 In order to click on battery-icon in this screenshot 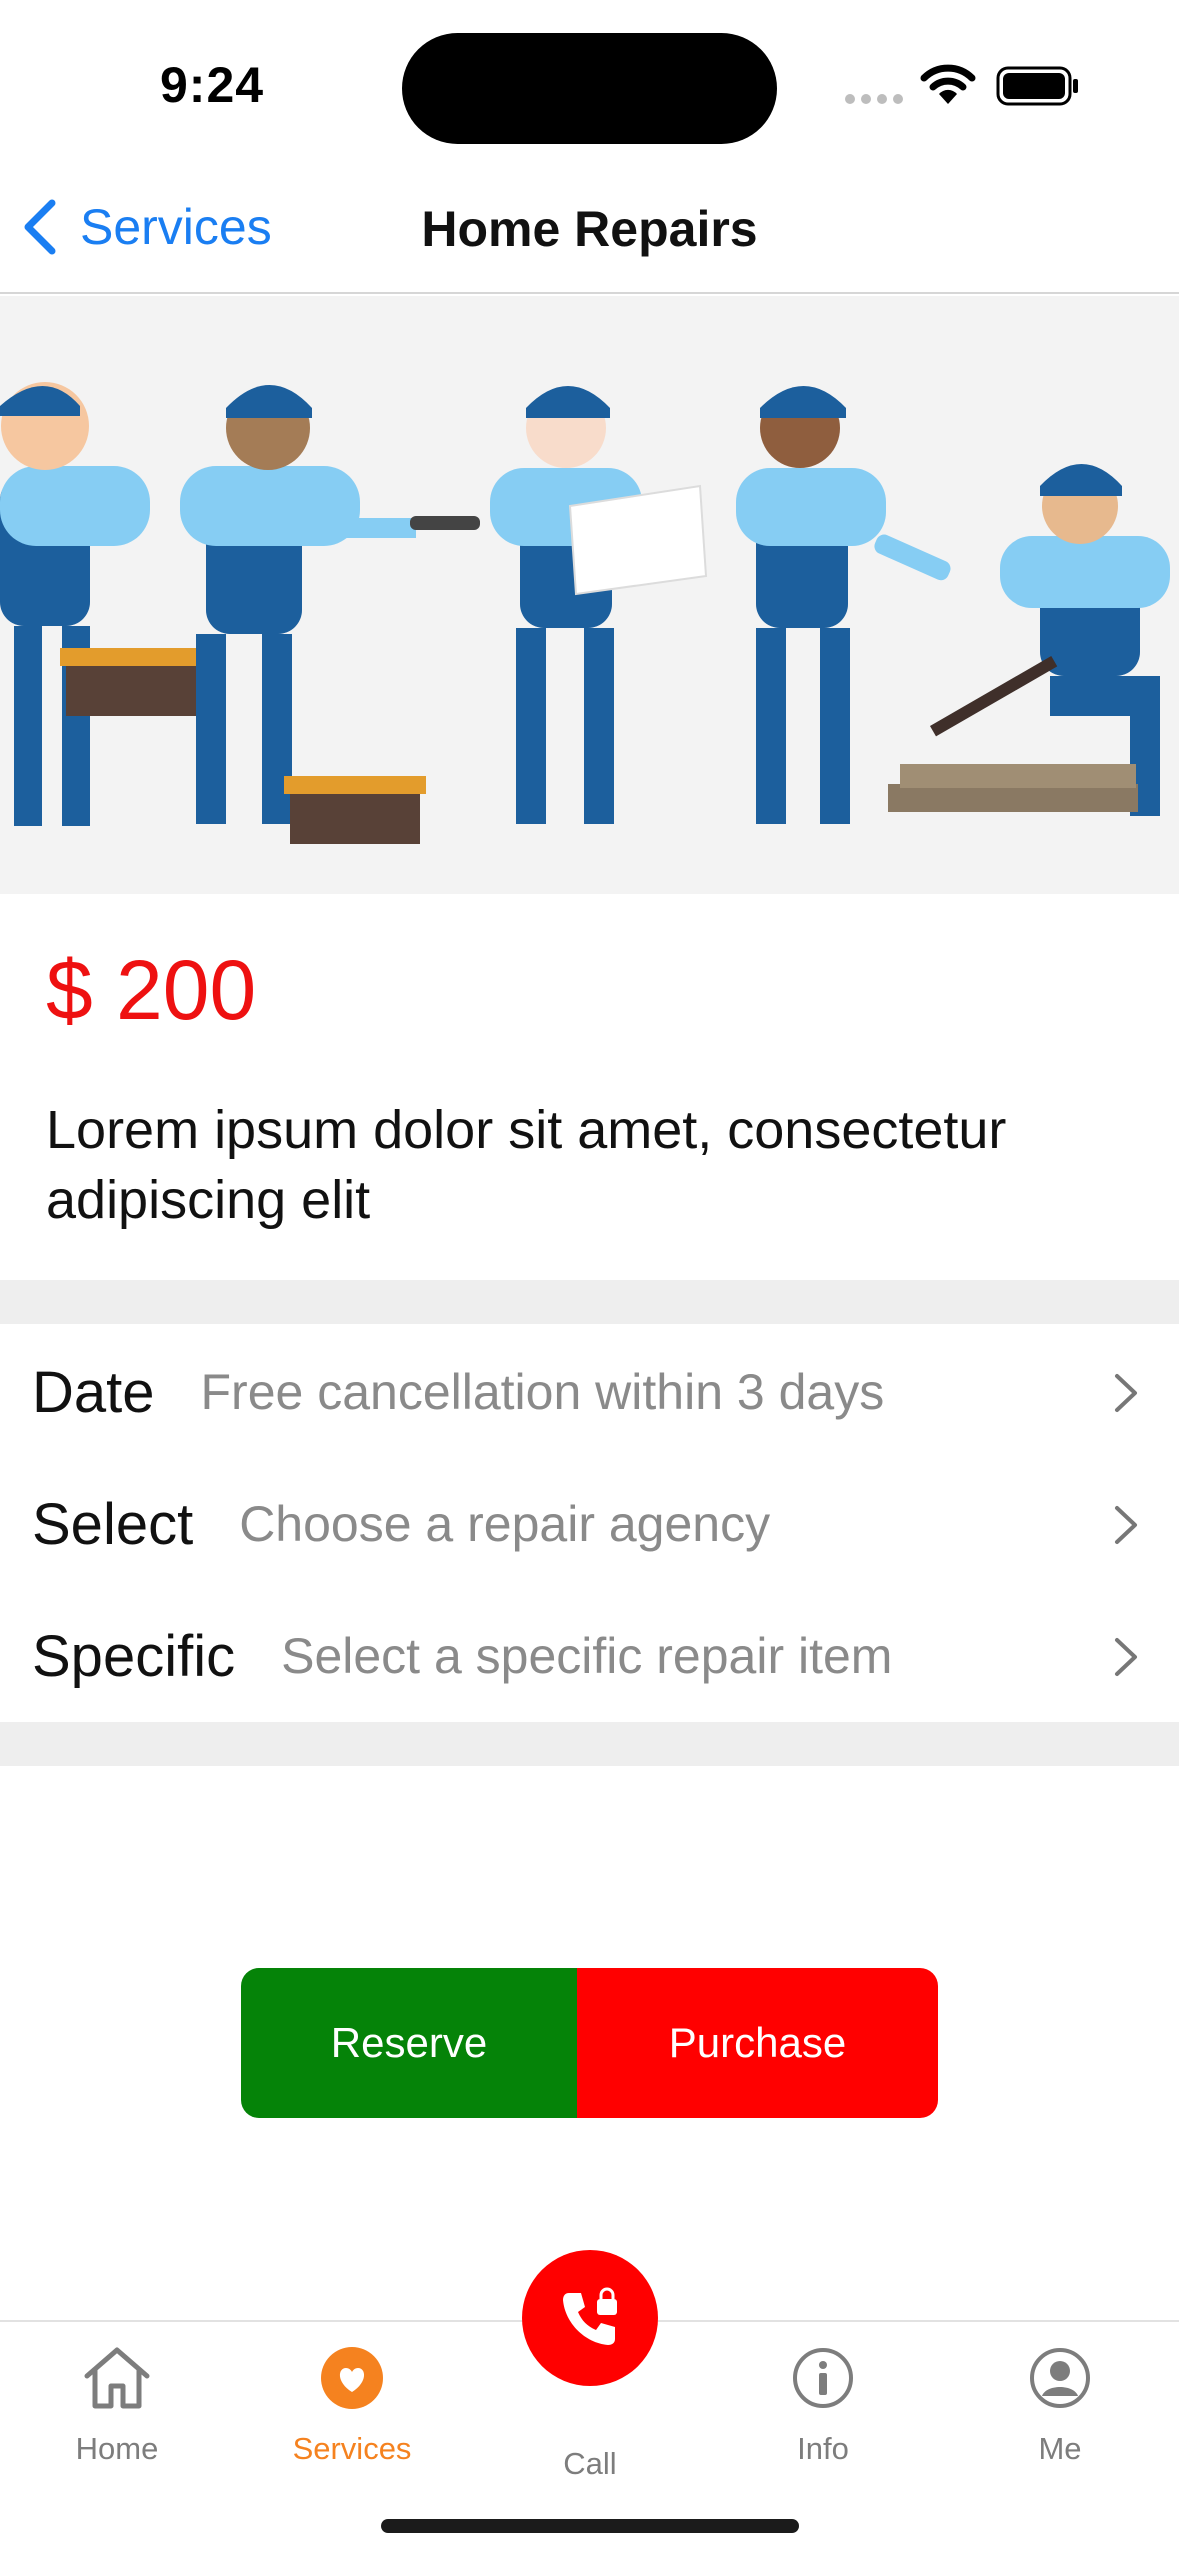, I will do `click(1037, 86)`.